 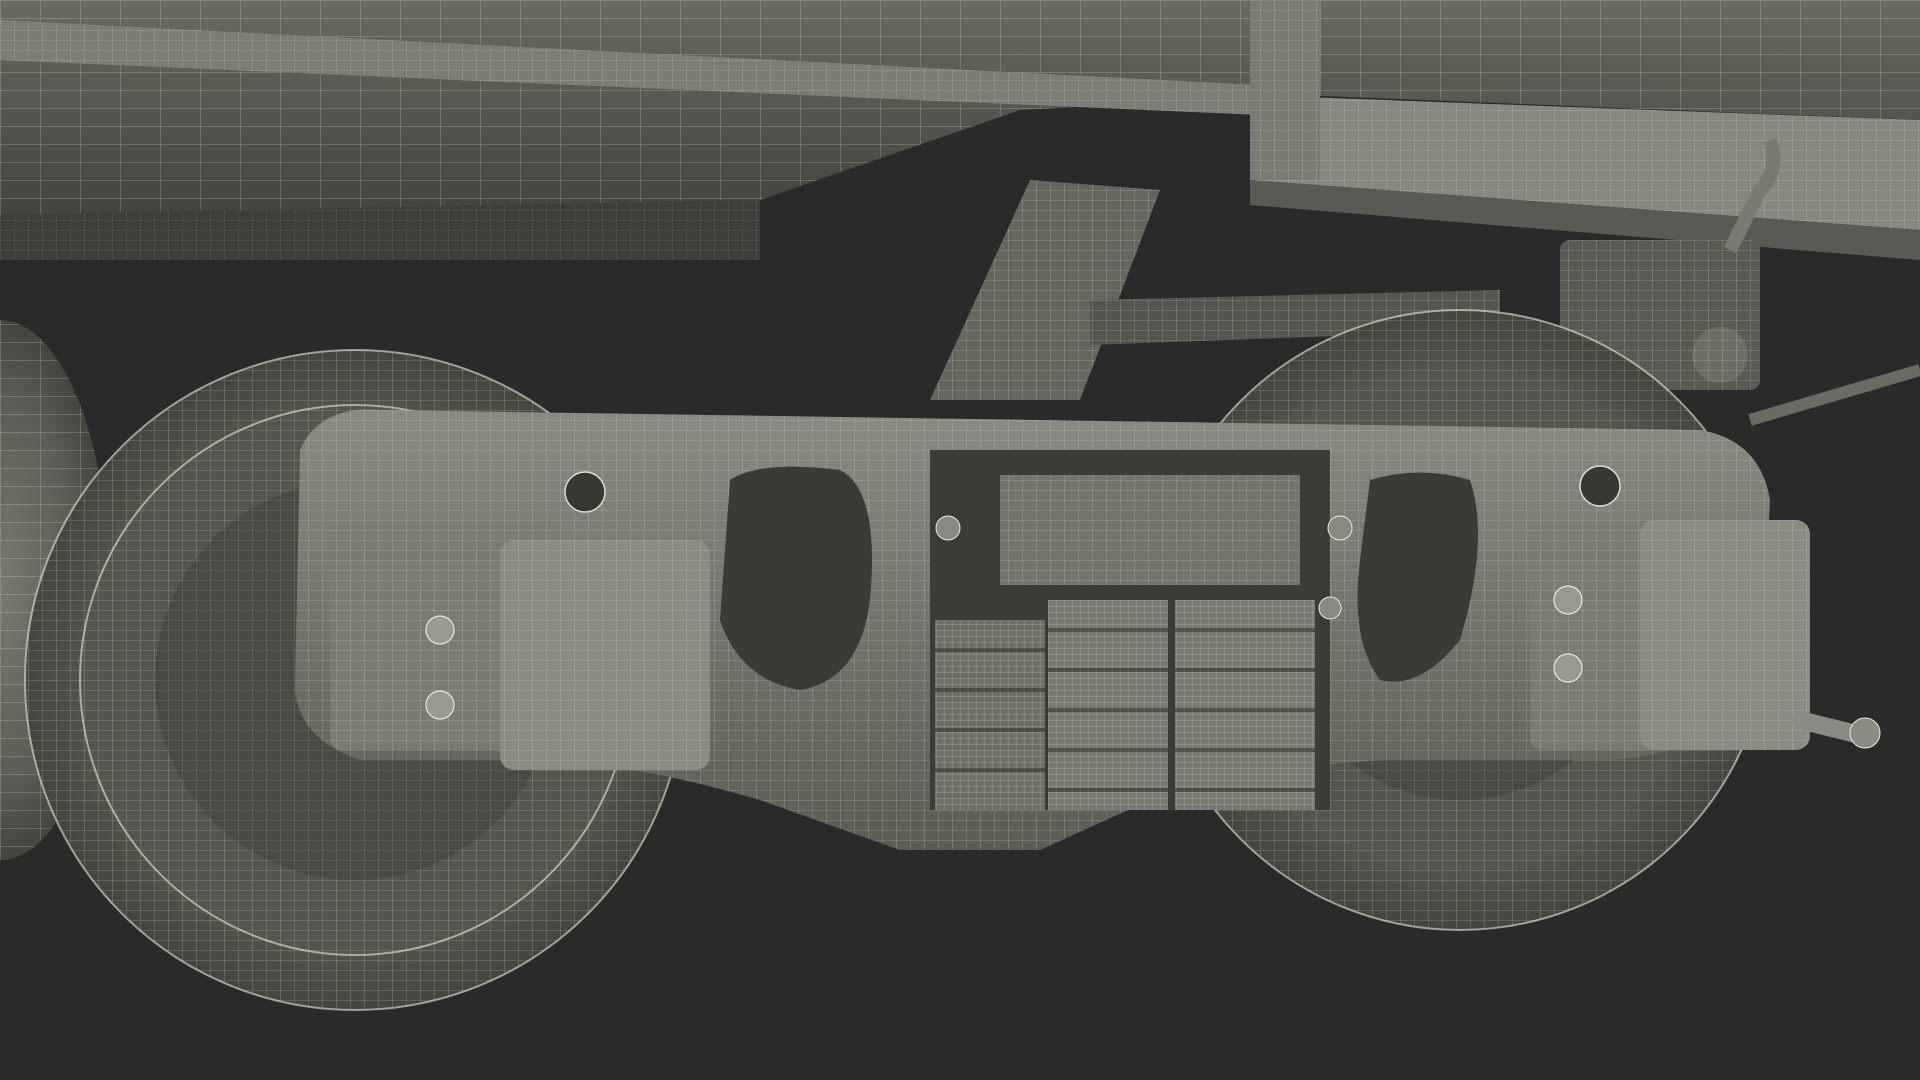 What do you see at coordinates (1141, 630) in the screenshot?
I see `spring-nest` at bounding box center [1141, 630].